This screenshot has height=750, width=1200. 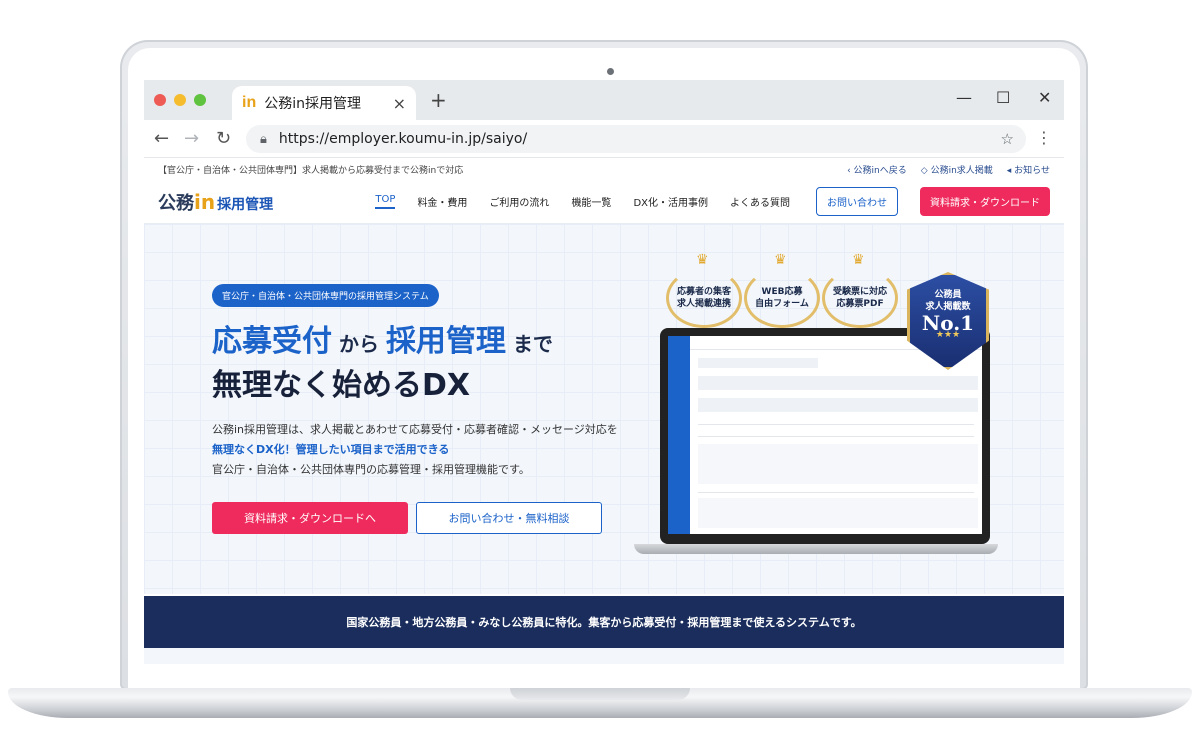 What do you see at coordinates (1044, 137) in the screenshot?
I see `menu-dots-icon: ⋮` at bounding box center [1044, 137].